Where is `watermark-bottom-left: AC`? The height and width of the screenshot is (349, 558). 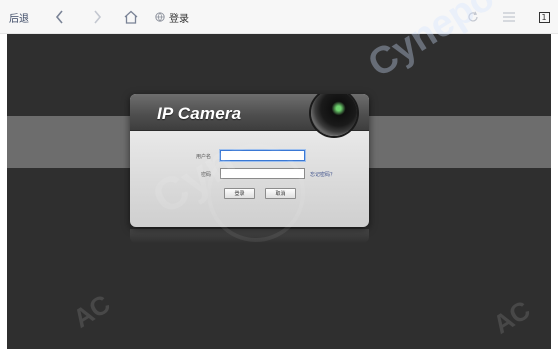 watermark-bottom-left: AC is located at coordinates (91, 311).